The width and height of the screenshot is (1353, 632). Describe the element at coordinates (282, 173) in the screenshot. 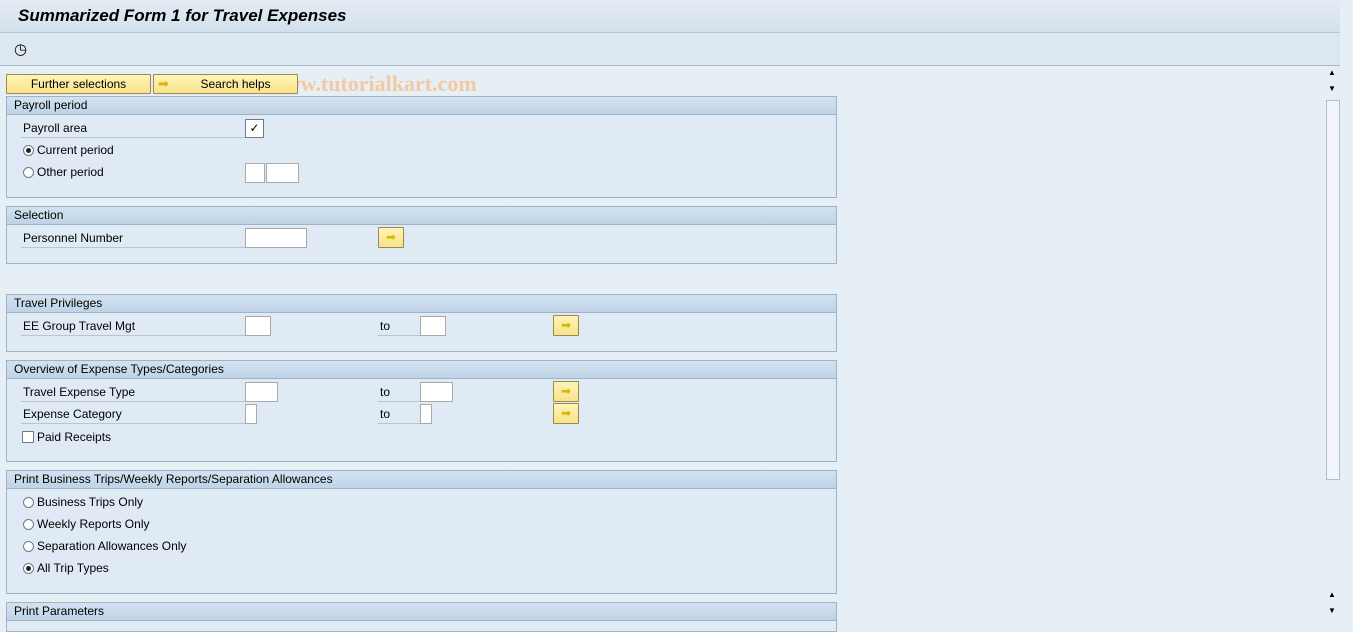

I see `year-input` at that location.